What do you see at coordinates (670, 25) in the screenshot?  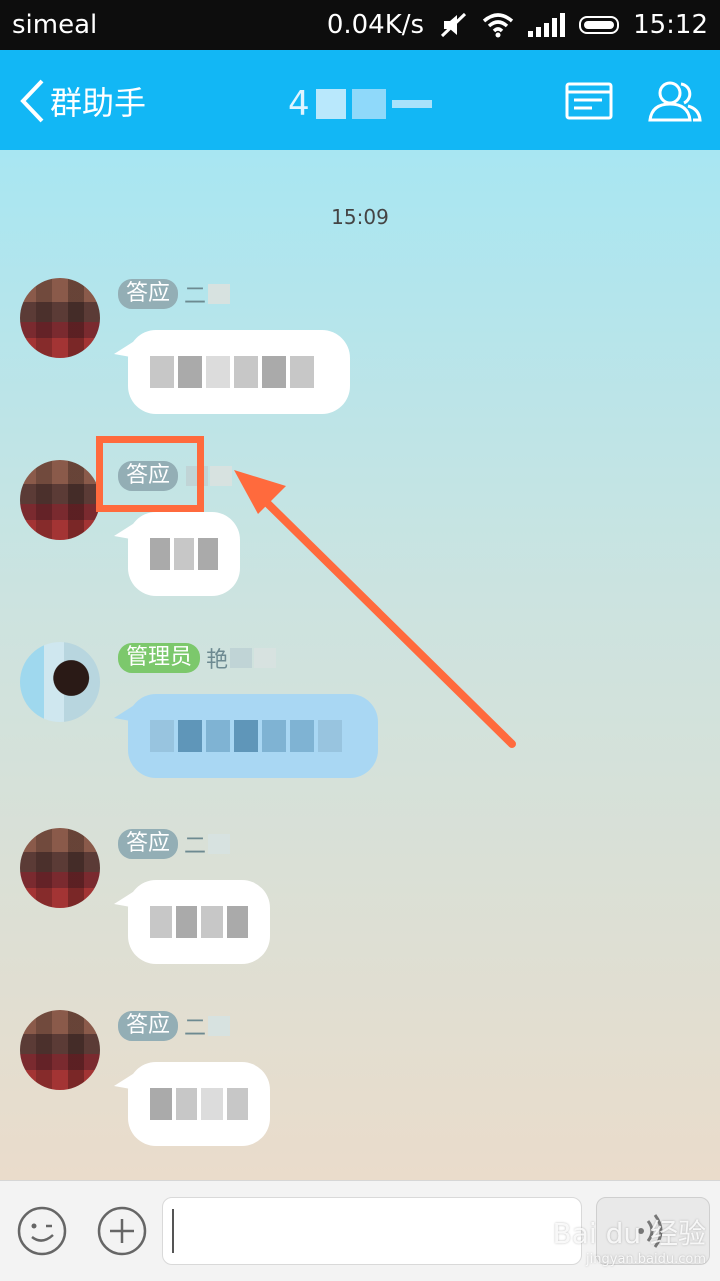 I see `clock: 15:12` at bounding box center [670, 25].